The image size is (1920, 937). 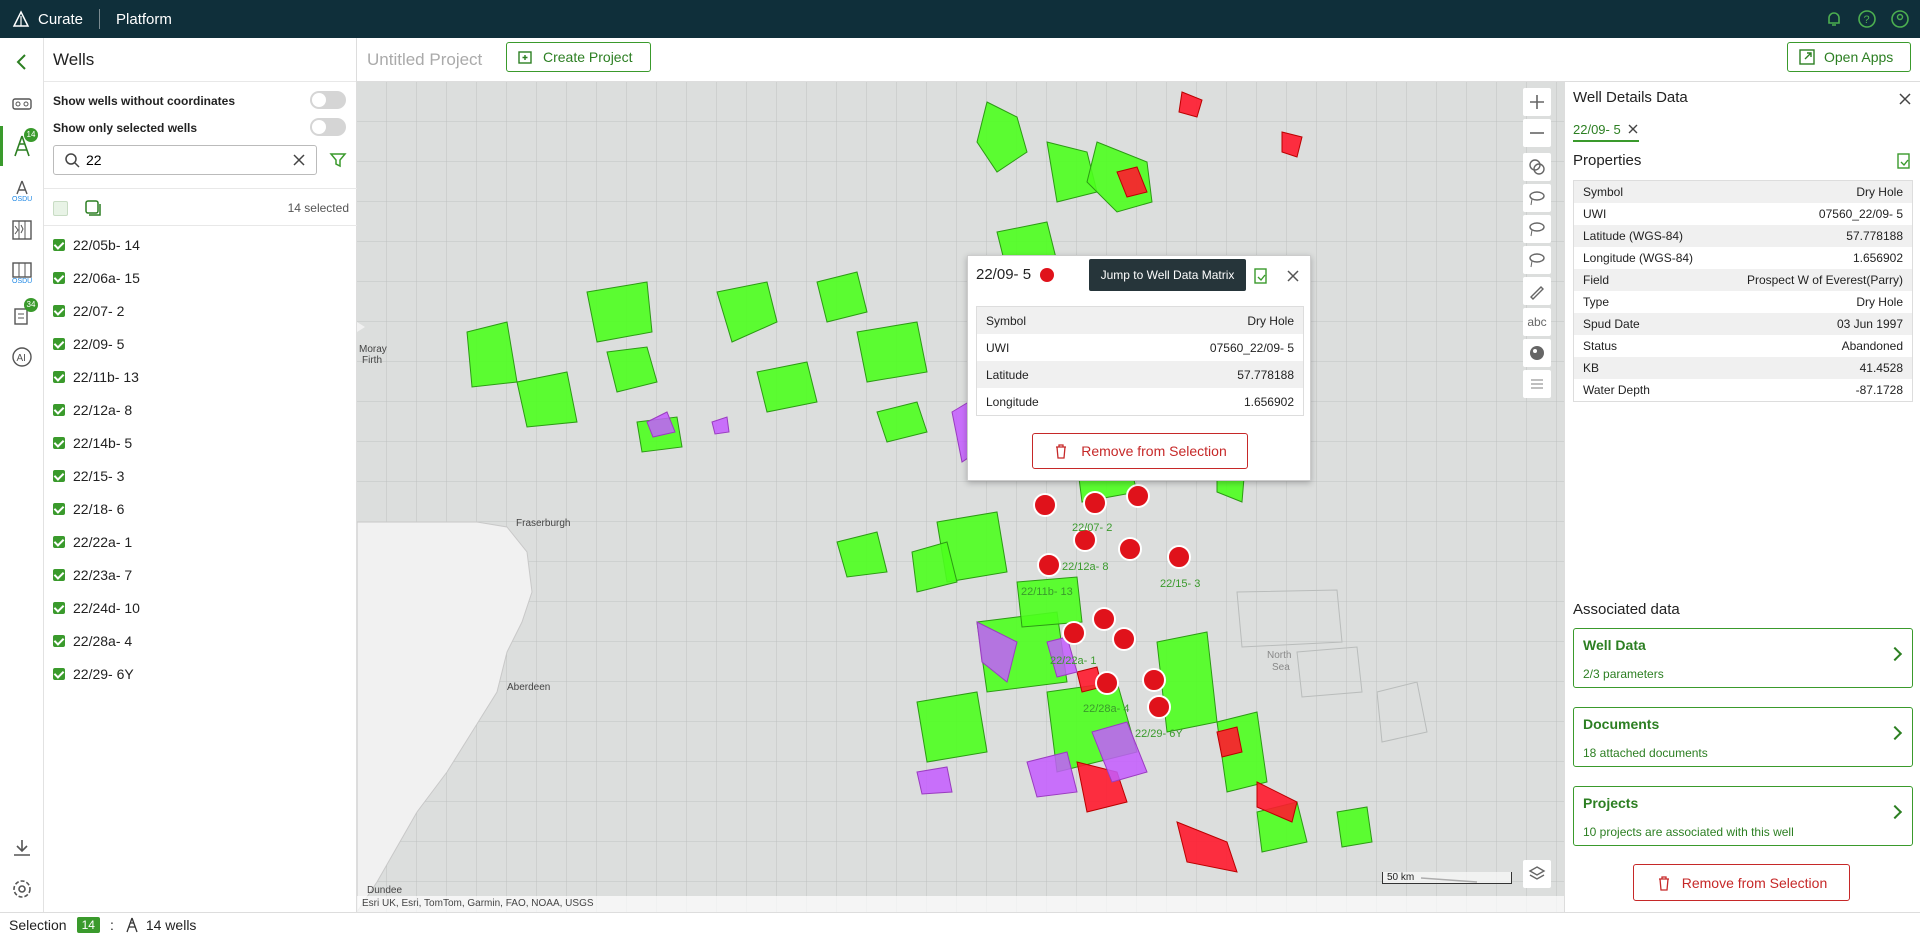 I want to click on well-list-item: 22/29- 6Y, so click(x=200, y=673).